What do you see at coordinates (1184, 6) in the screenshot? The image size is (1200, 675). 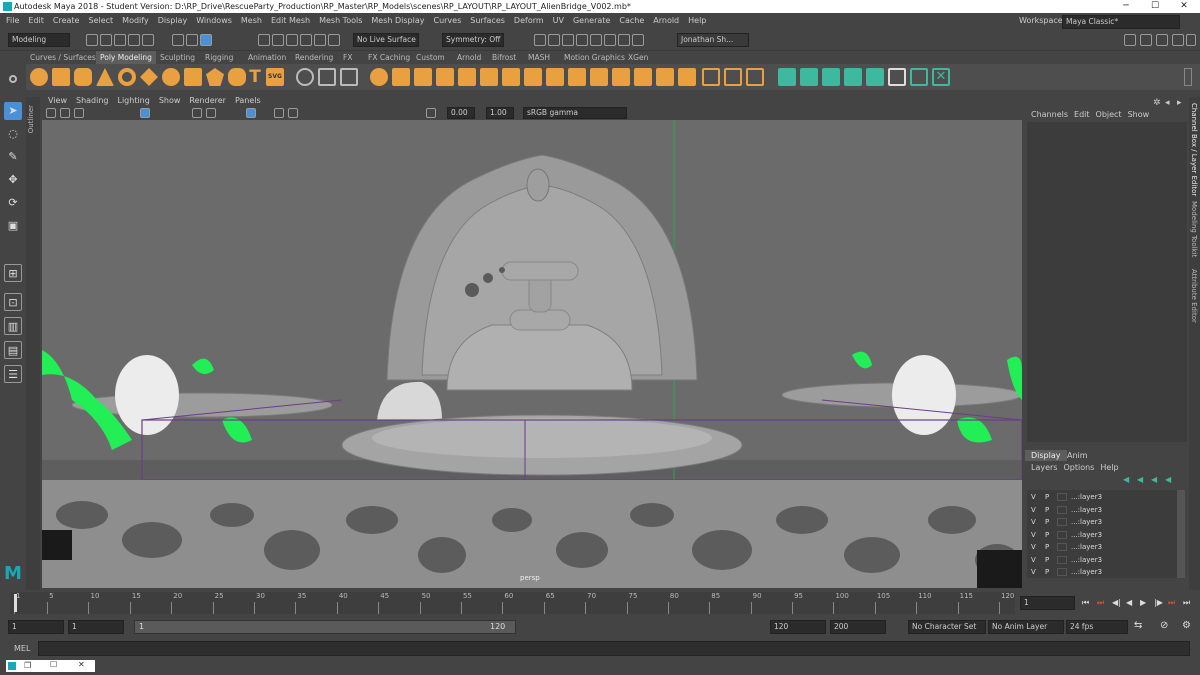 I see `close-button: ✕` at bounding box center [1184, 6].